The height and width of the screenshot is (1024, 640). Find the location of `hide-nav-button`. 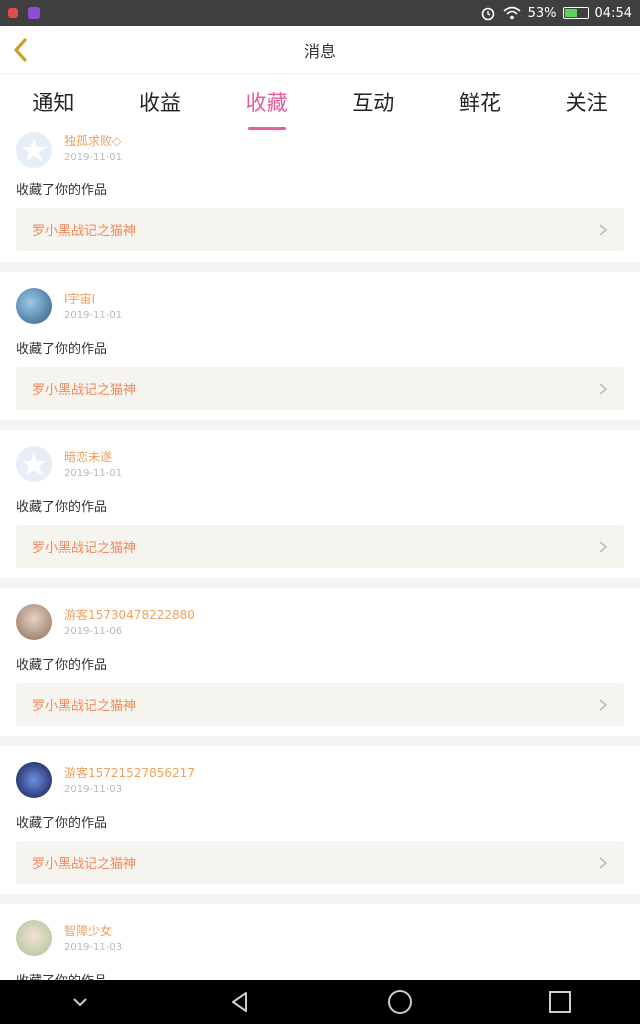

hide-nav-button is located at coordinates (80, 1002).